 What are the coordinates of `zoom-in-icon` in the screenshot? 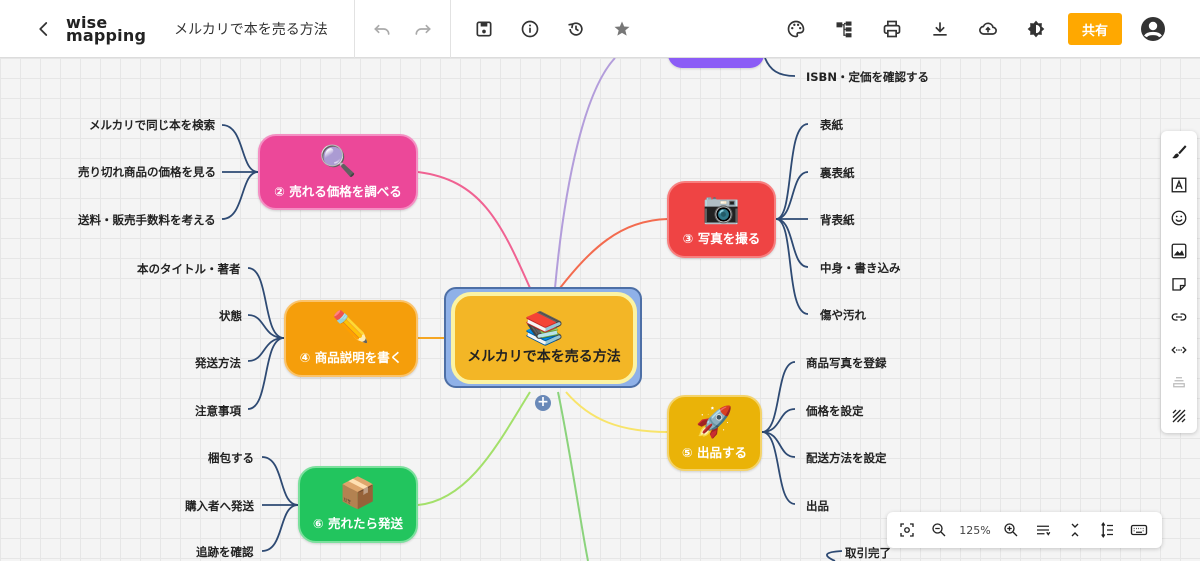 It's located at (1011, 530).